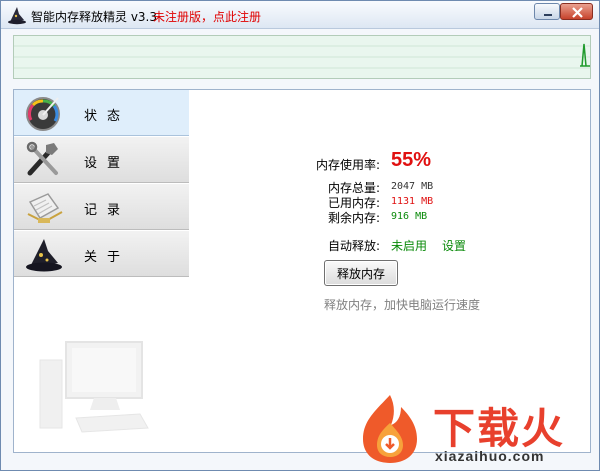  What do you see at coordinates (354, 218) in the screenshot?
I see `free-memory-label: 剩余内存:` at bounding box center [354, 218].